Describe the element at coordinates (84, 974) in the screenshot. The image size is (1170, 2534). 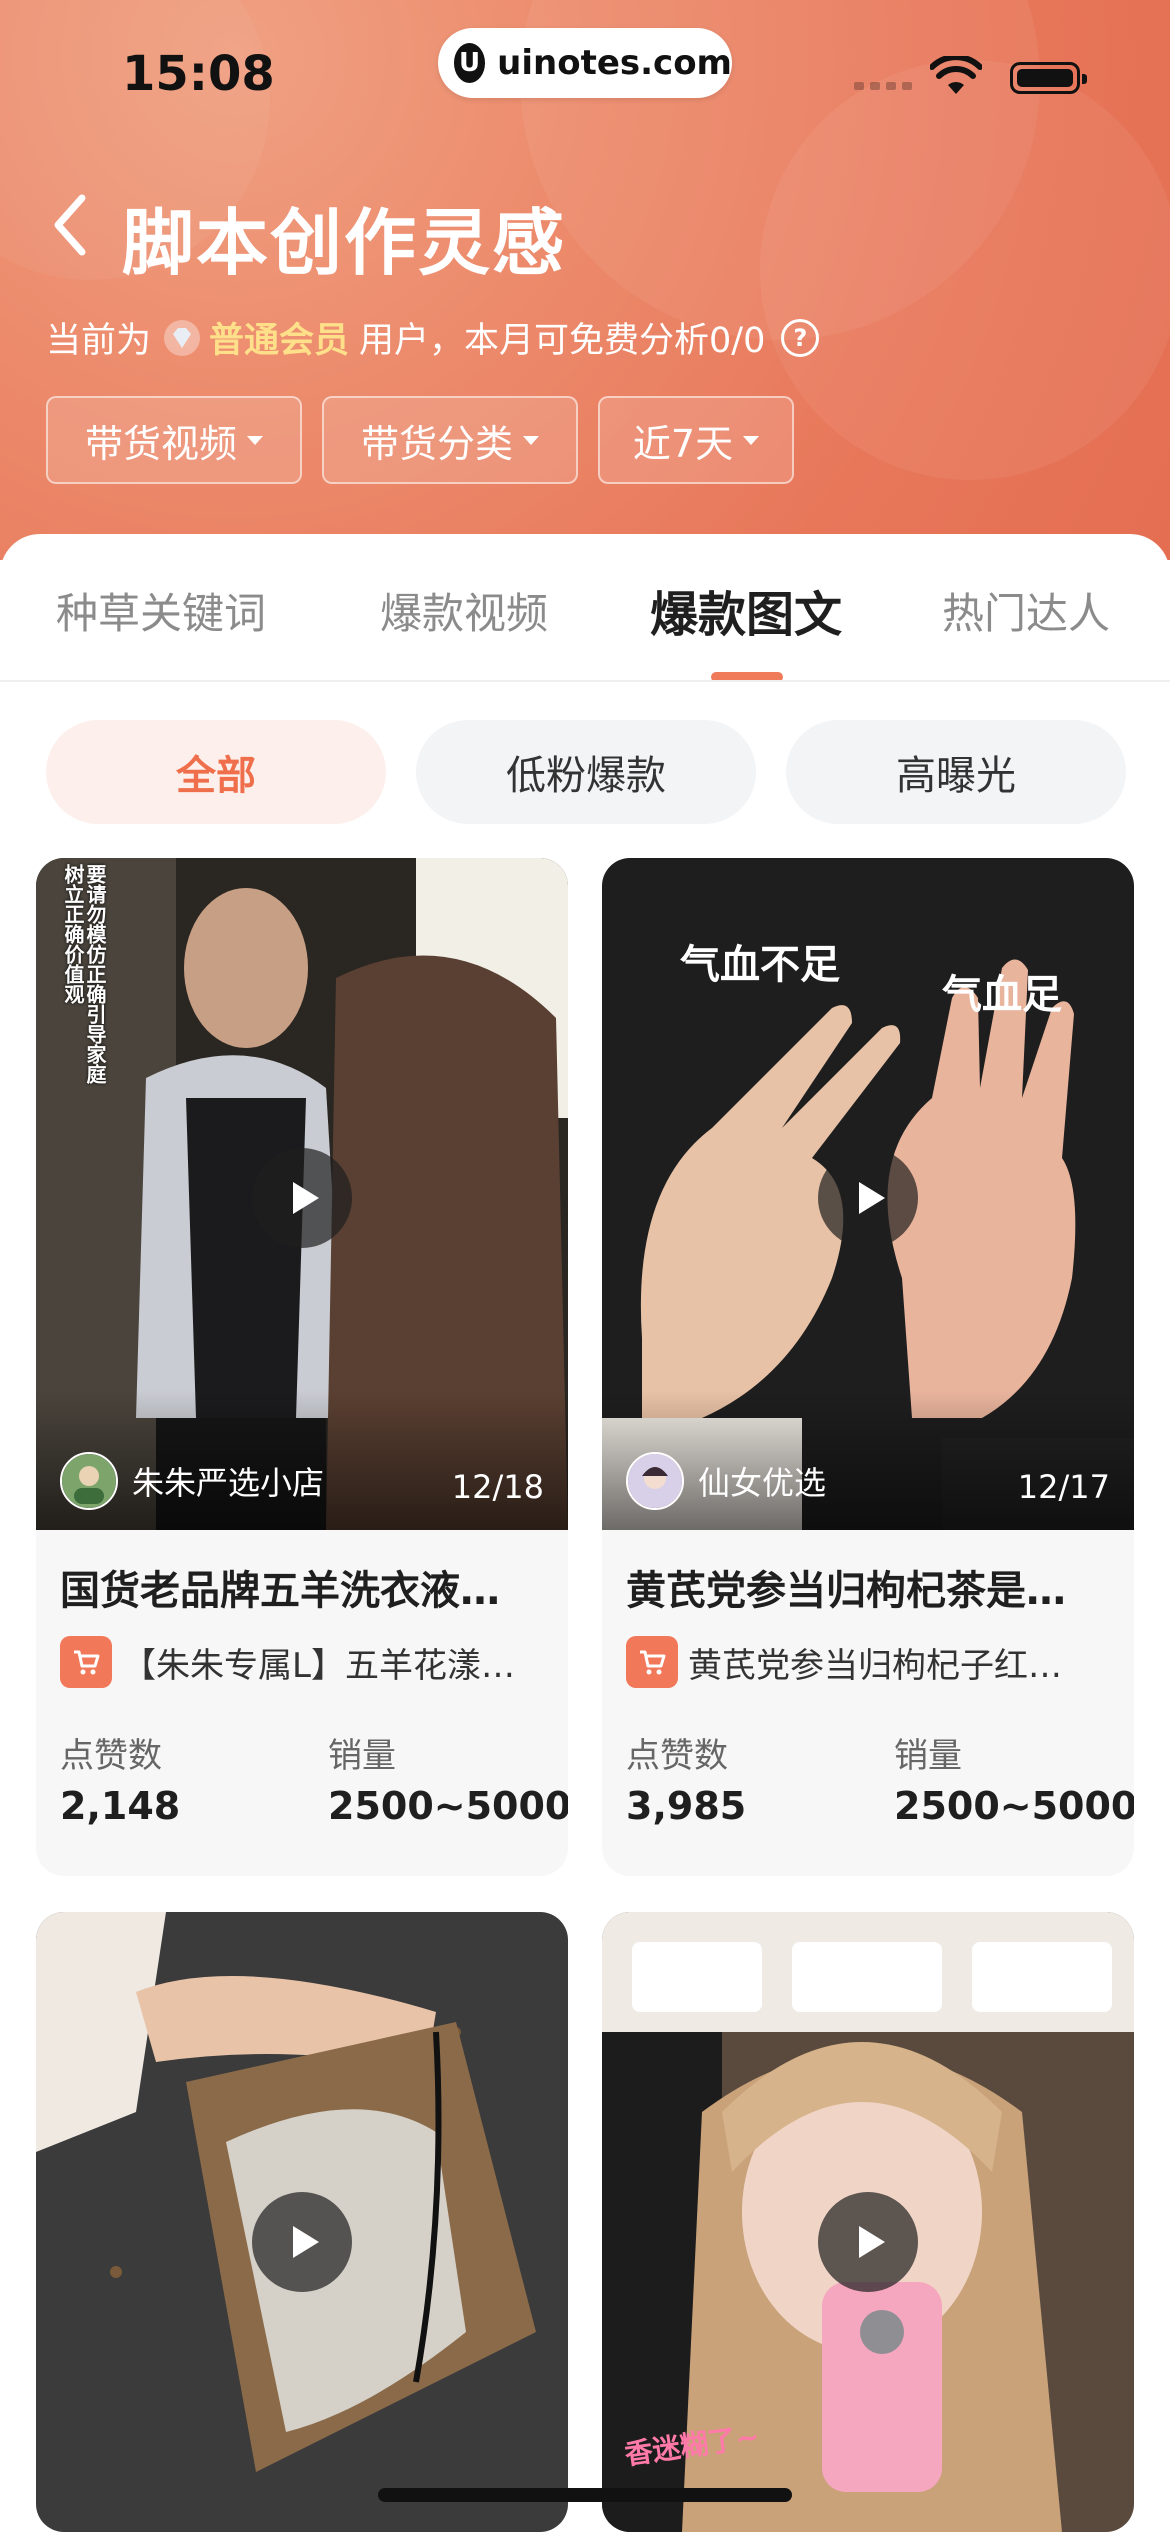
I see `overlay-text: 要请勿模仿正确引导家庭树立正确价值观` at that location.